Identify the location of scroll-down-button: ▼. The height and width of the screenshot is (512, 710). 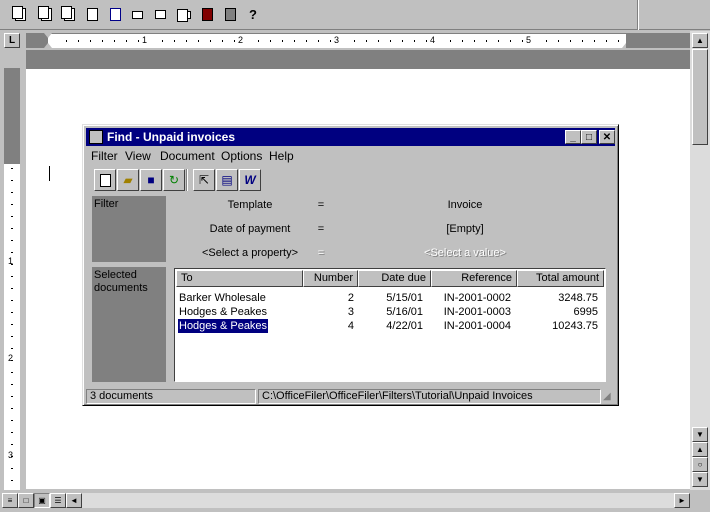
(700, 434).